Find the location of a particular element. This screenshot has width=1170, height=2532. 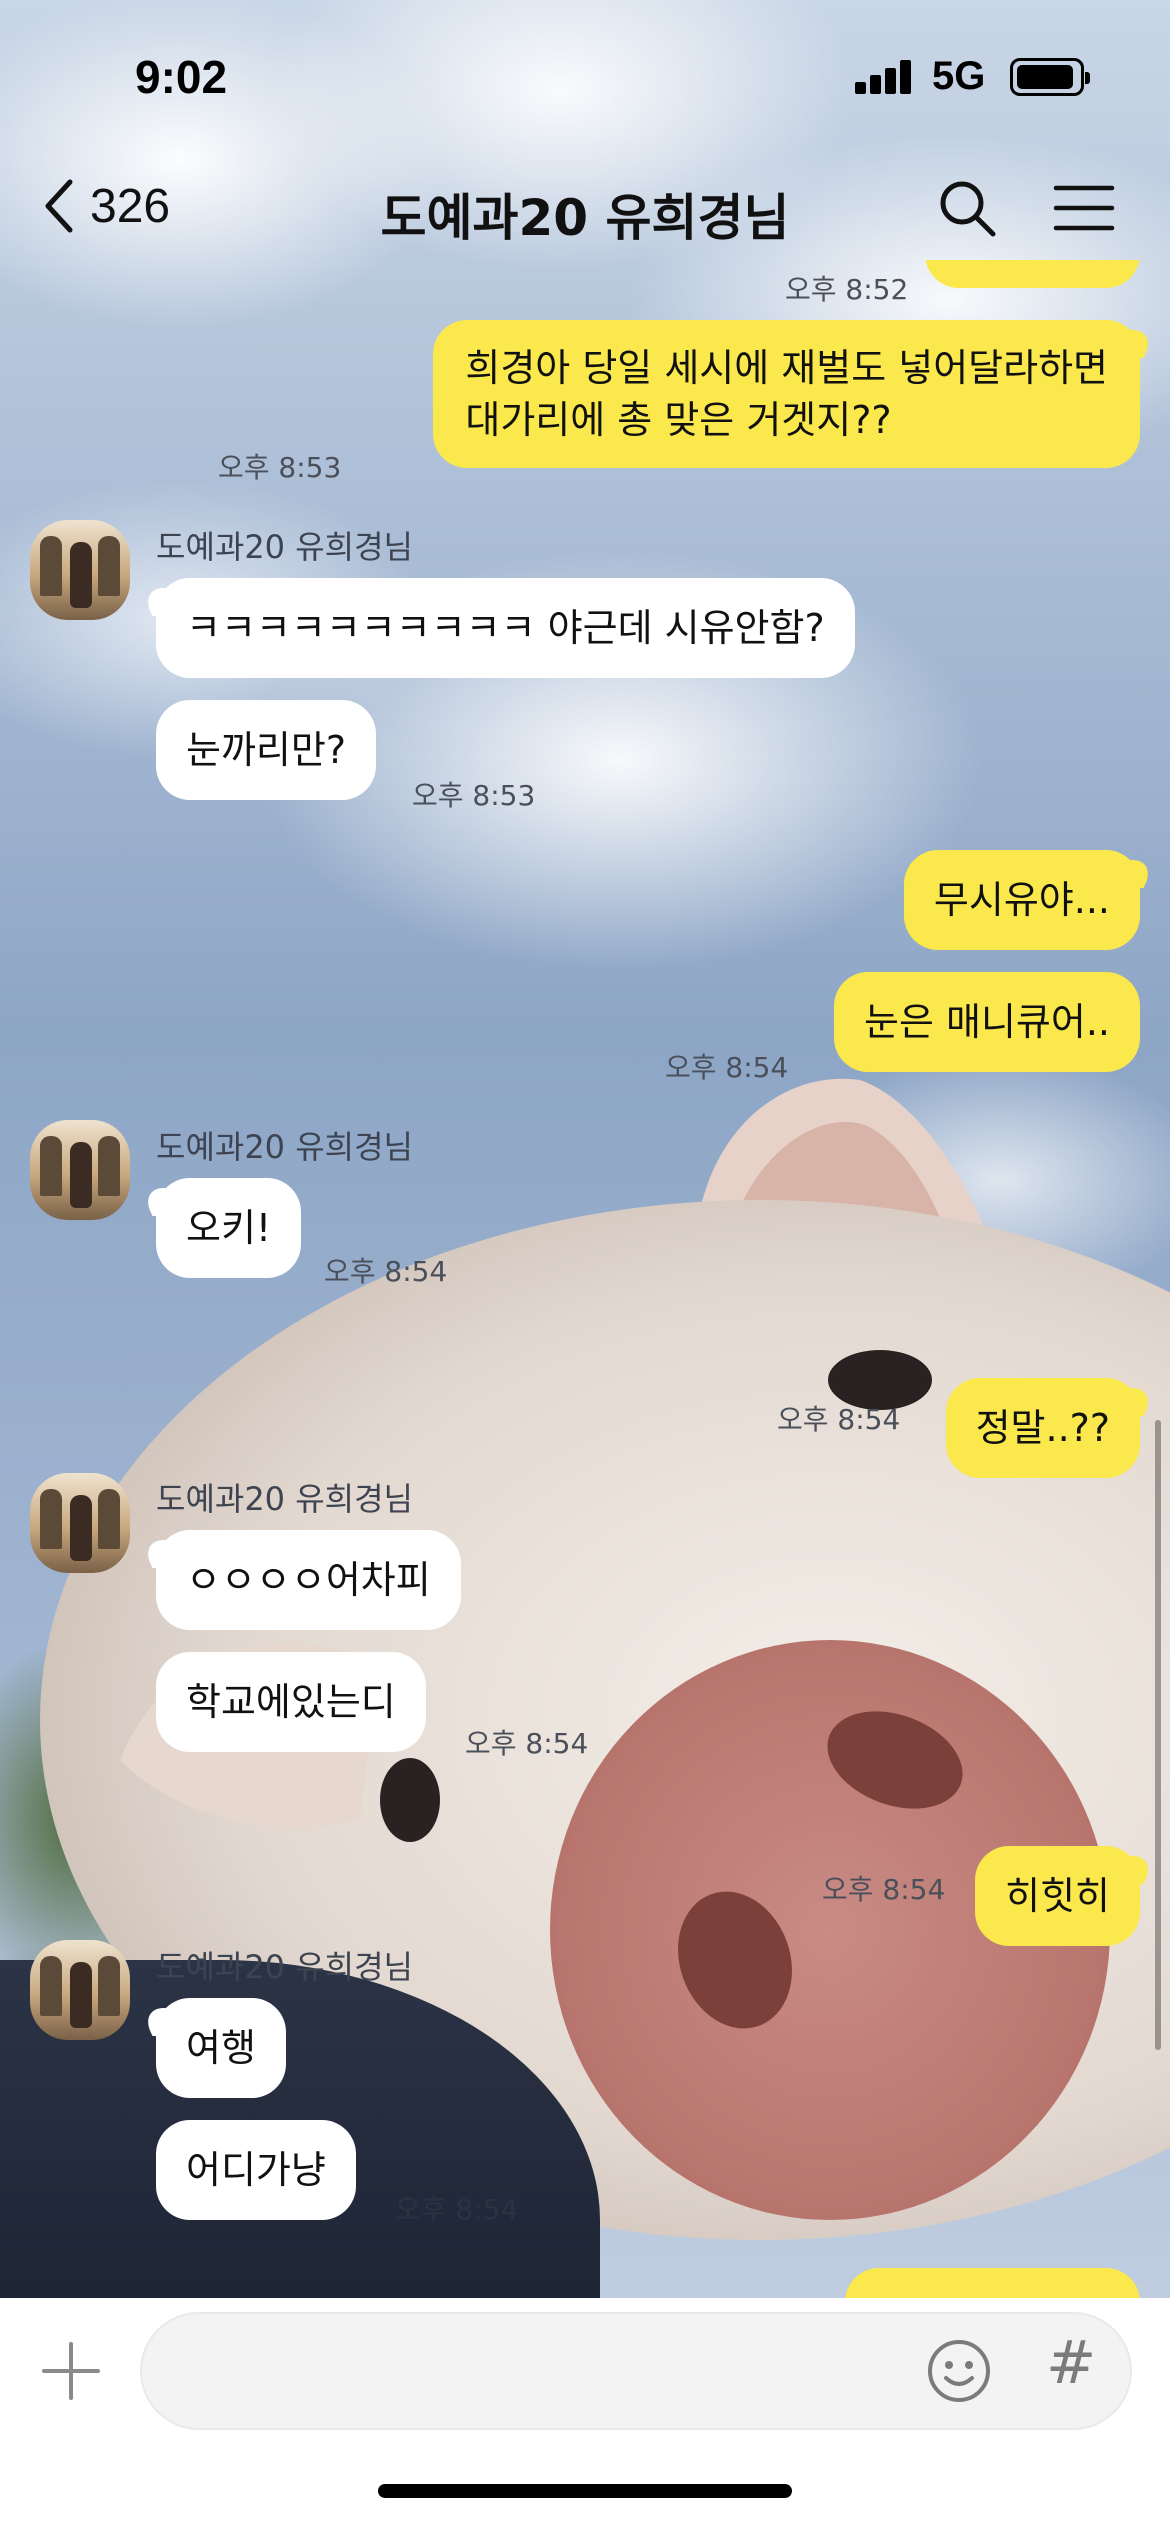

message-bubble-outgoing: 정말..?? is located at coordinates (1042, 1428).